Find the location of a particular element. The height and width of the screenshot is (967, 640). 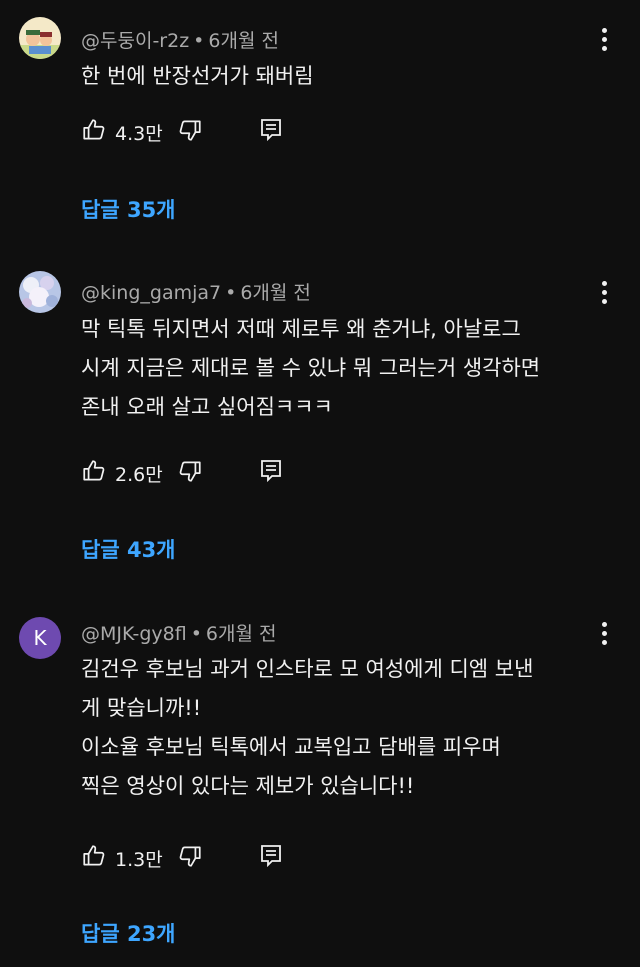

author-handle: @MJK-gy8fl is located at coordinates (134, 634).